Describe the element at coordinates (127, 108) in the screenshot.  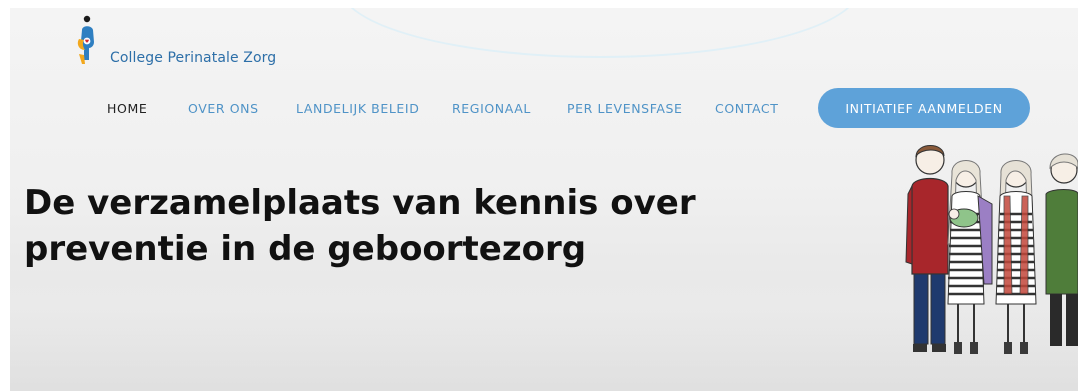
I see `nav-home: HOME` at that location.